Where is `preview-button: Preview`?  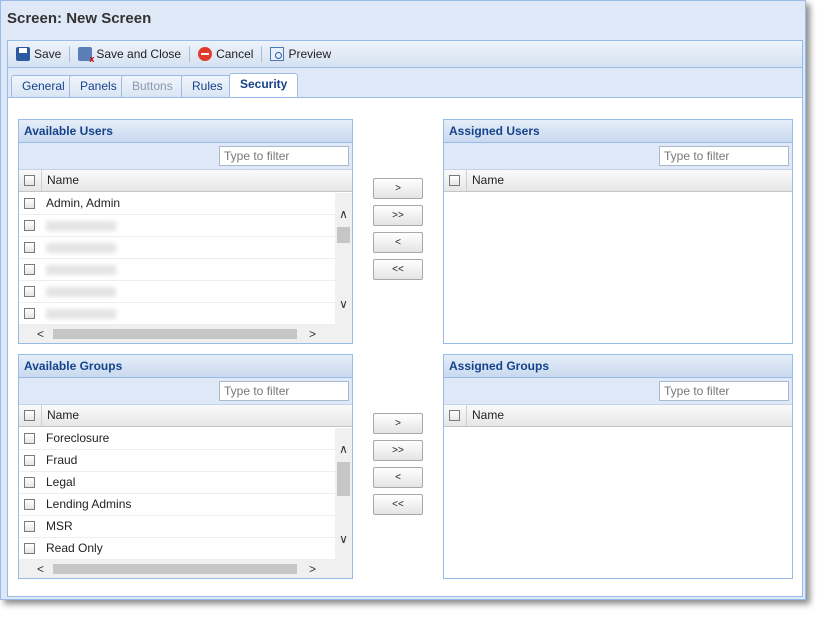
preview-button: Preview is located at coordinates (300, 54).